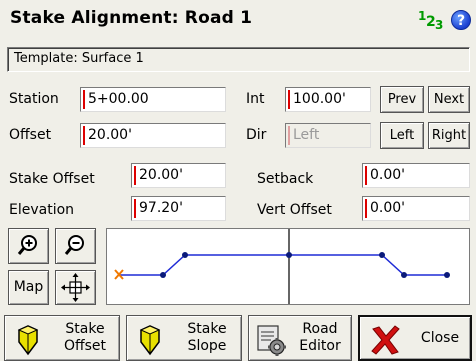 The width and height of the screenshot is (476, 361). What do you see at coordinates (328, 99) in the screenshot?
I see `interval-field: 100.00'` at bounding box center [328, 99].